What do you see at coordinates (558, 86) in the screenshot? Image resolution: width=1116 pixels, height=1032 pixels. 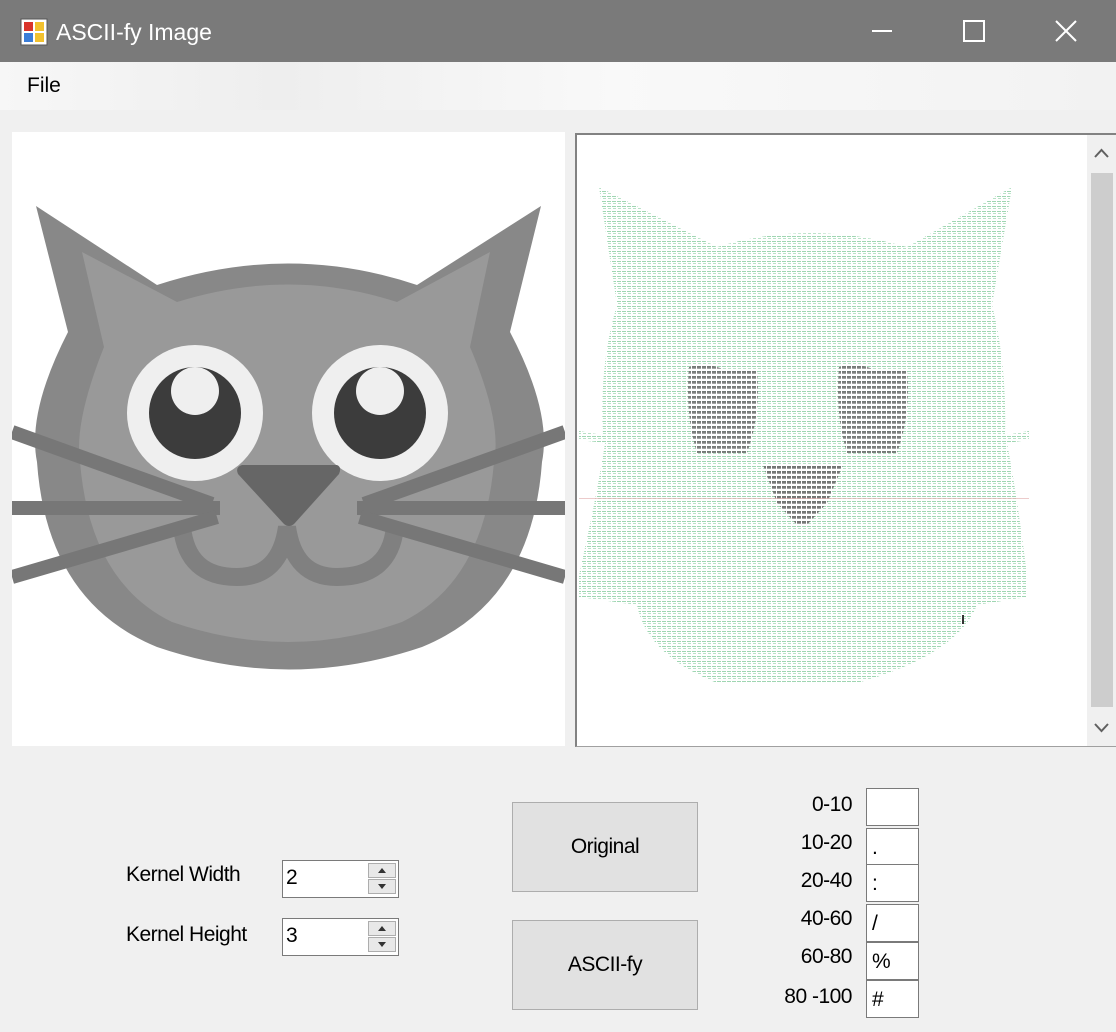 I see `menu-bar: File` at bounding box center [558, 86].